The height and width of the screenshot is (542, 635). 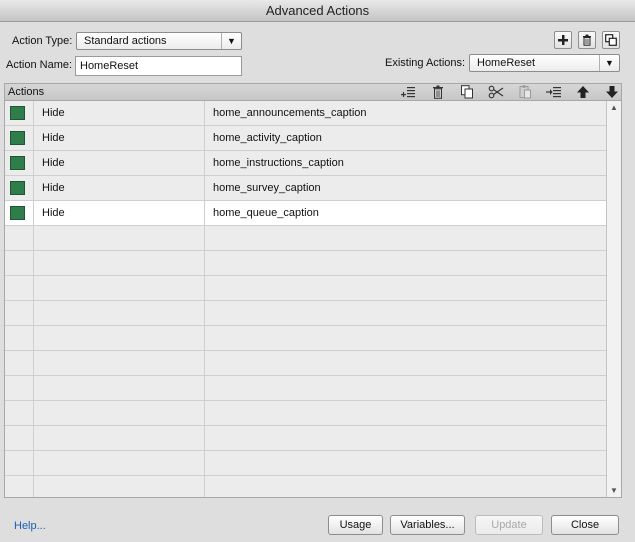 I want to click on duplicate-action-button, so click(x=611, y=40).